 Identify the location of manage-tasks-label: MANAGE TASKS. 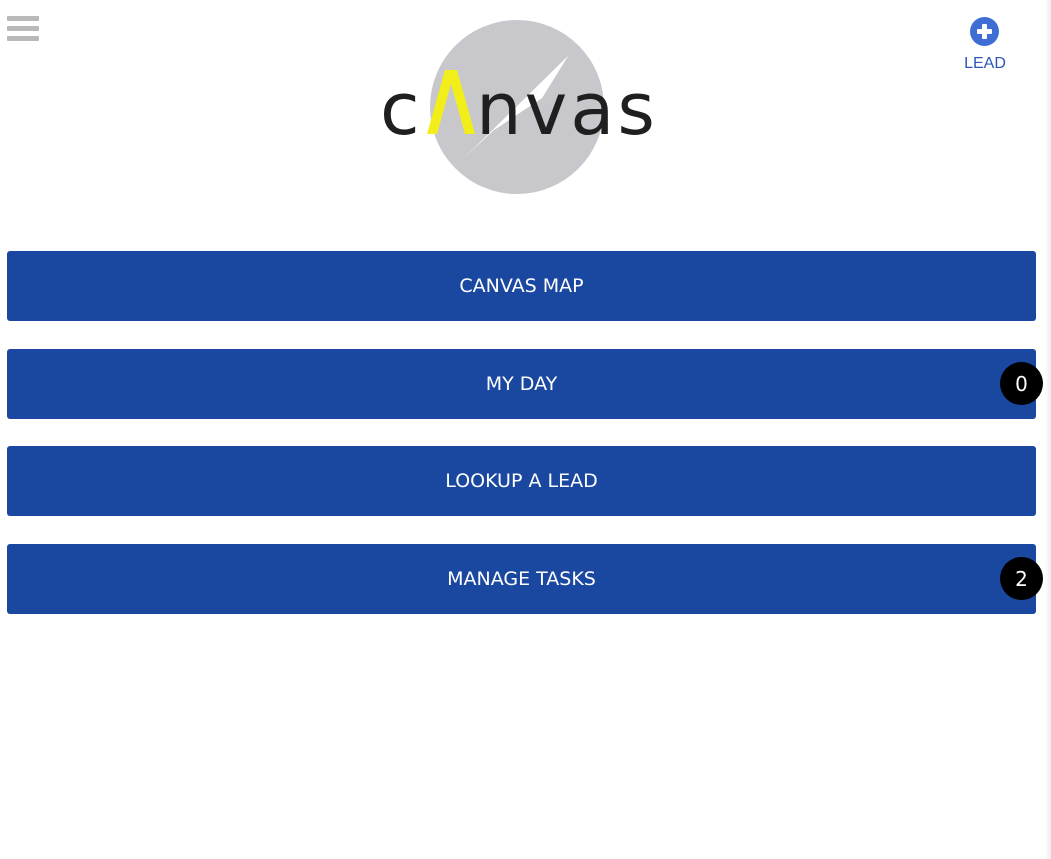
(521, 579).